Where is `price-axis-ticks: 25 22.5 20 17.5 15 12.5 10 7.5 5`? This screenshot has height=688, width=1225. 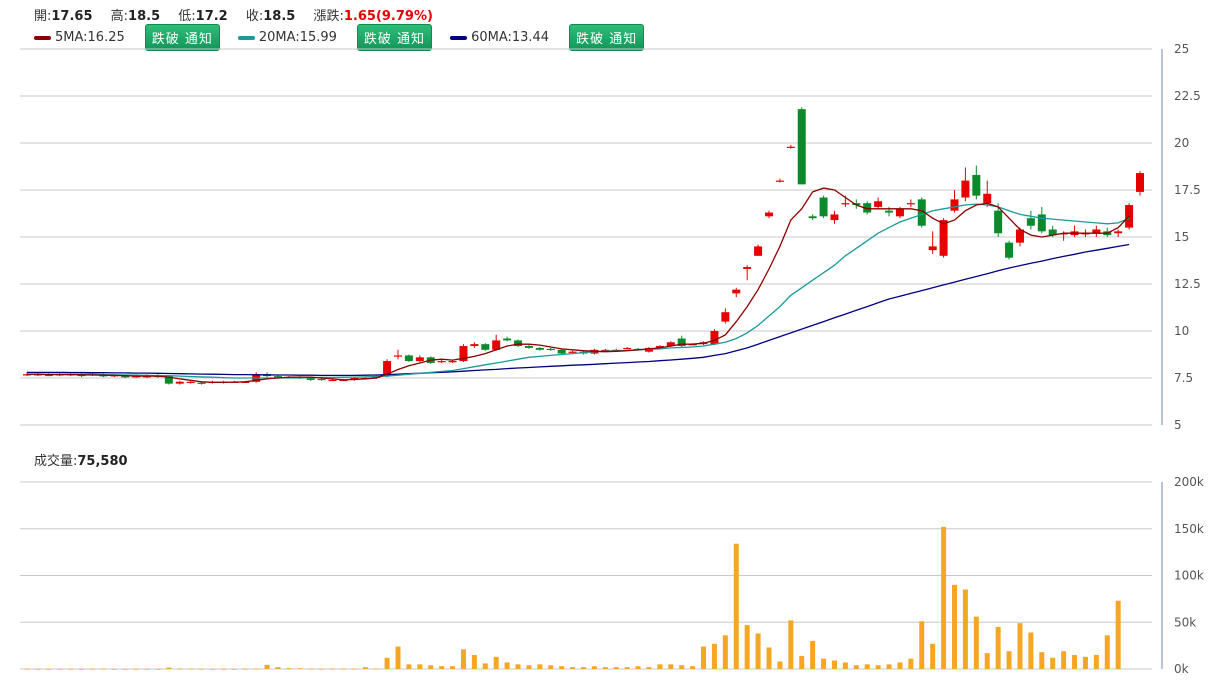
price-axis-ticks: 25 22.5 20 17.5 15 12.5 10 7.5 5 is located at coordinates (1187, 237).